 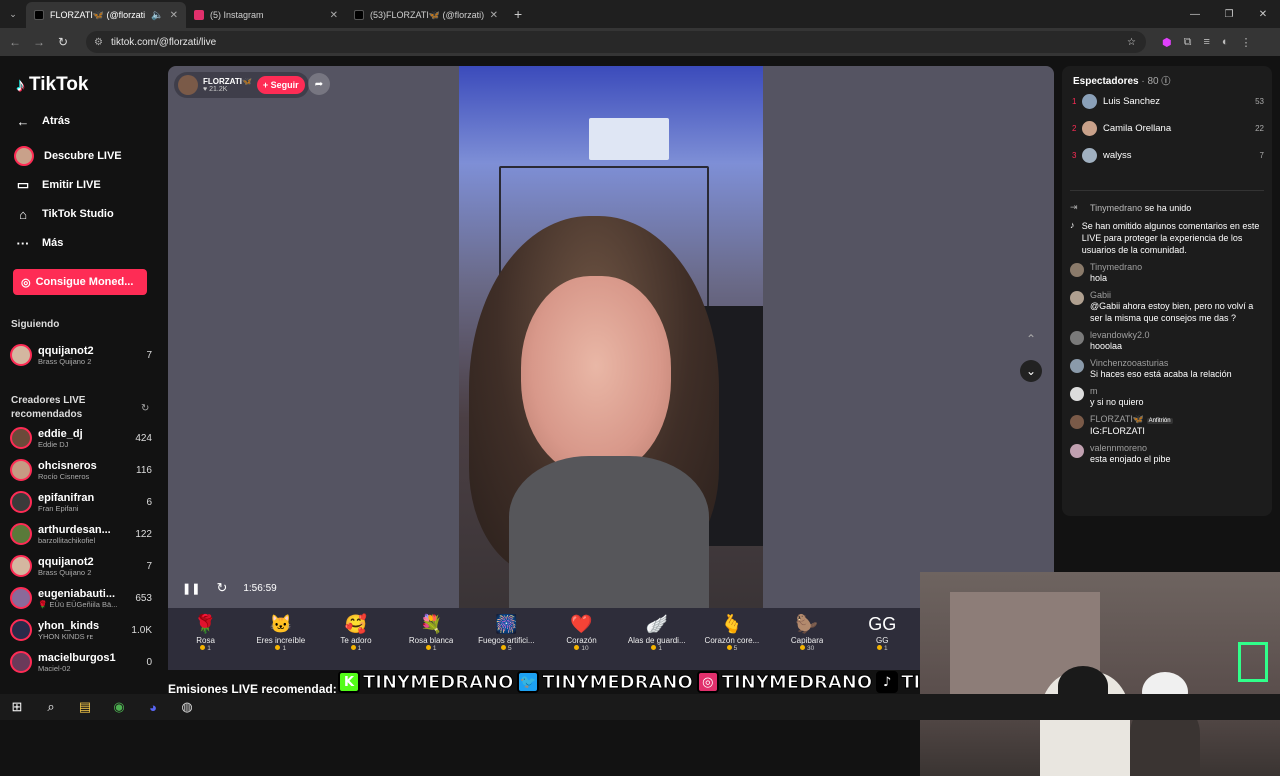 What do you see at coordinates (66, 497) in the screenshot?
I see `handle: epifanifran` at bounding box center [66, 497].